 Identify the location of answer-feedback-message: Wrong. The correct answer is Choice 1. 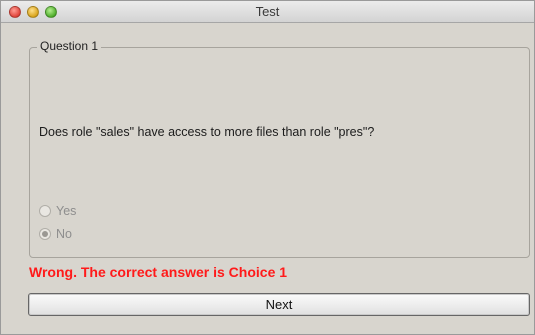
(158, 272).